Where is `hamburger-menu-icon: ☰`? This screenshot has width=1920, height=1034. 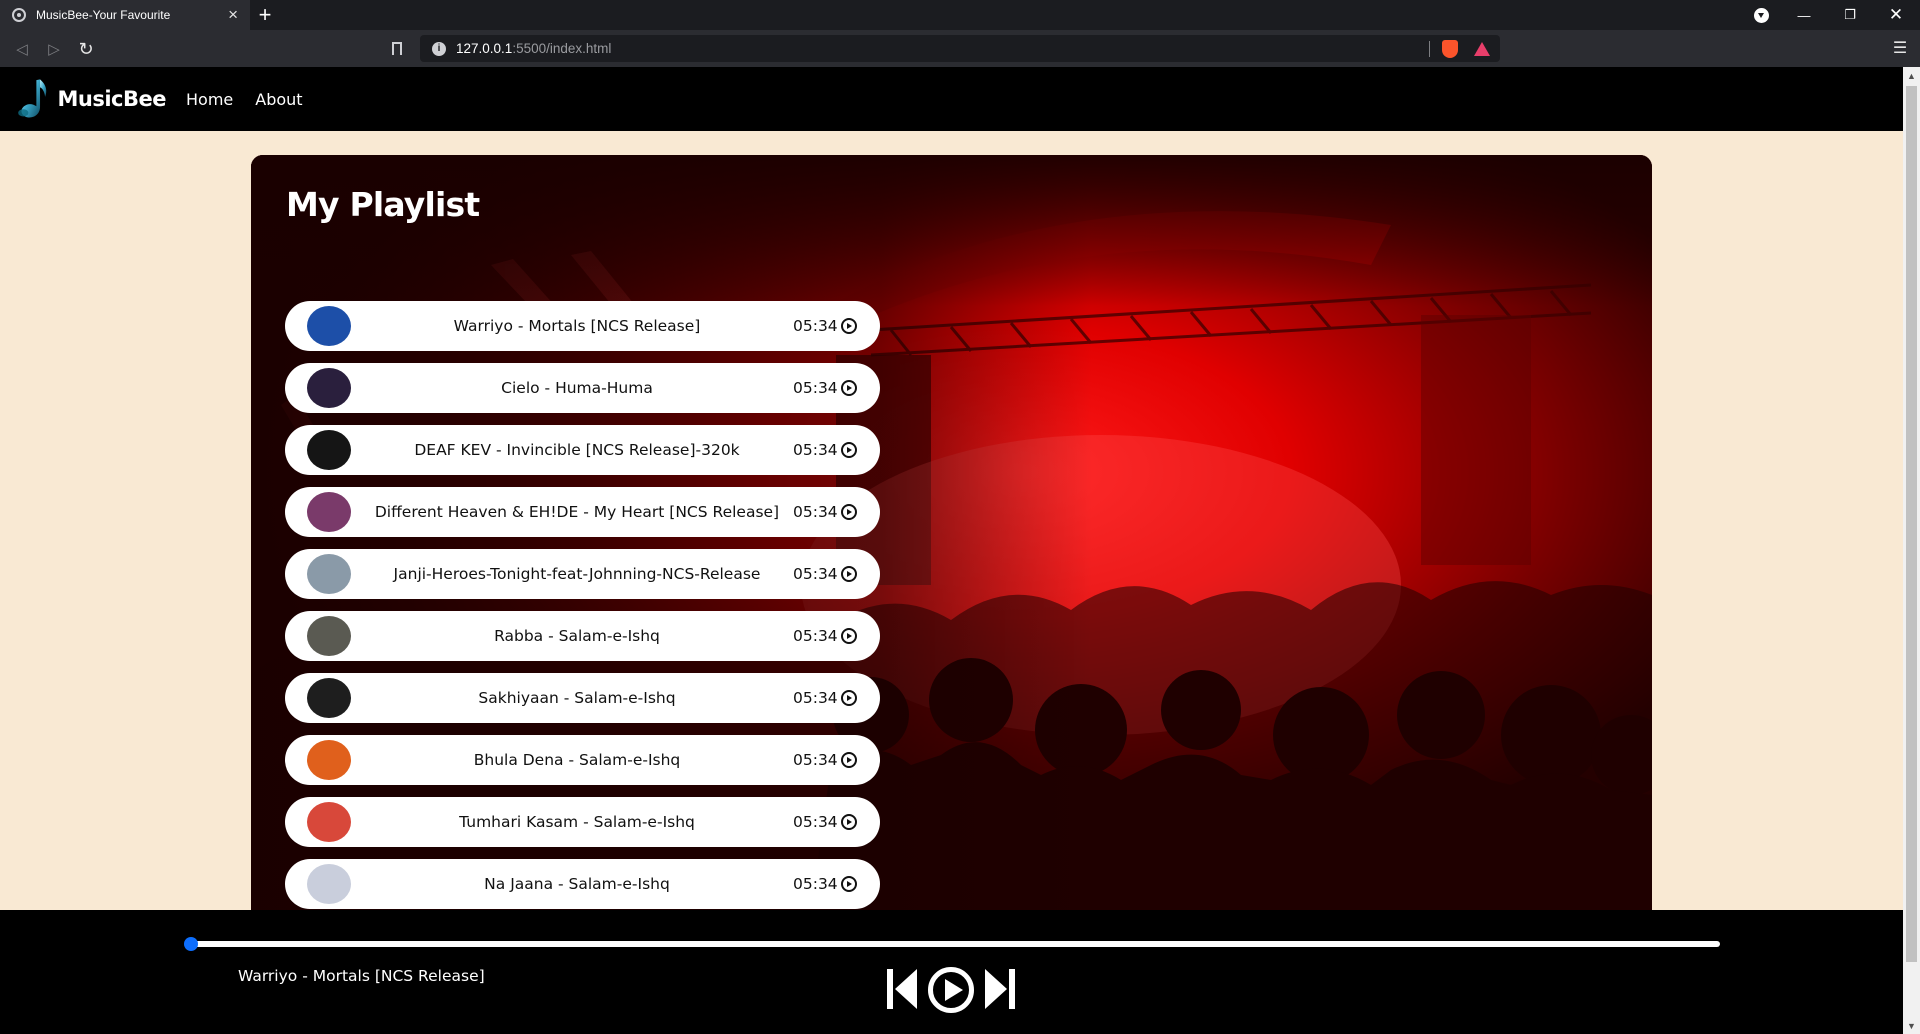
hamburger-menu-icon: ☰ is located at coordinates (1900, 48).